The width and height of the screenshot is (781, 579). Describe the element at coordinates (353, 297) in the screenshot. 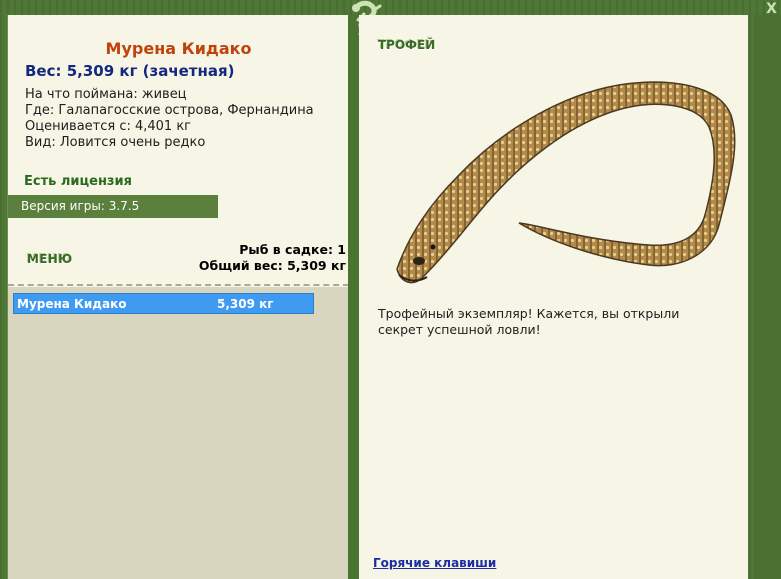

I see `panel-divider` at that location.